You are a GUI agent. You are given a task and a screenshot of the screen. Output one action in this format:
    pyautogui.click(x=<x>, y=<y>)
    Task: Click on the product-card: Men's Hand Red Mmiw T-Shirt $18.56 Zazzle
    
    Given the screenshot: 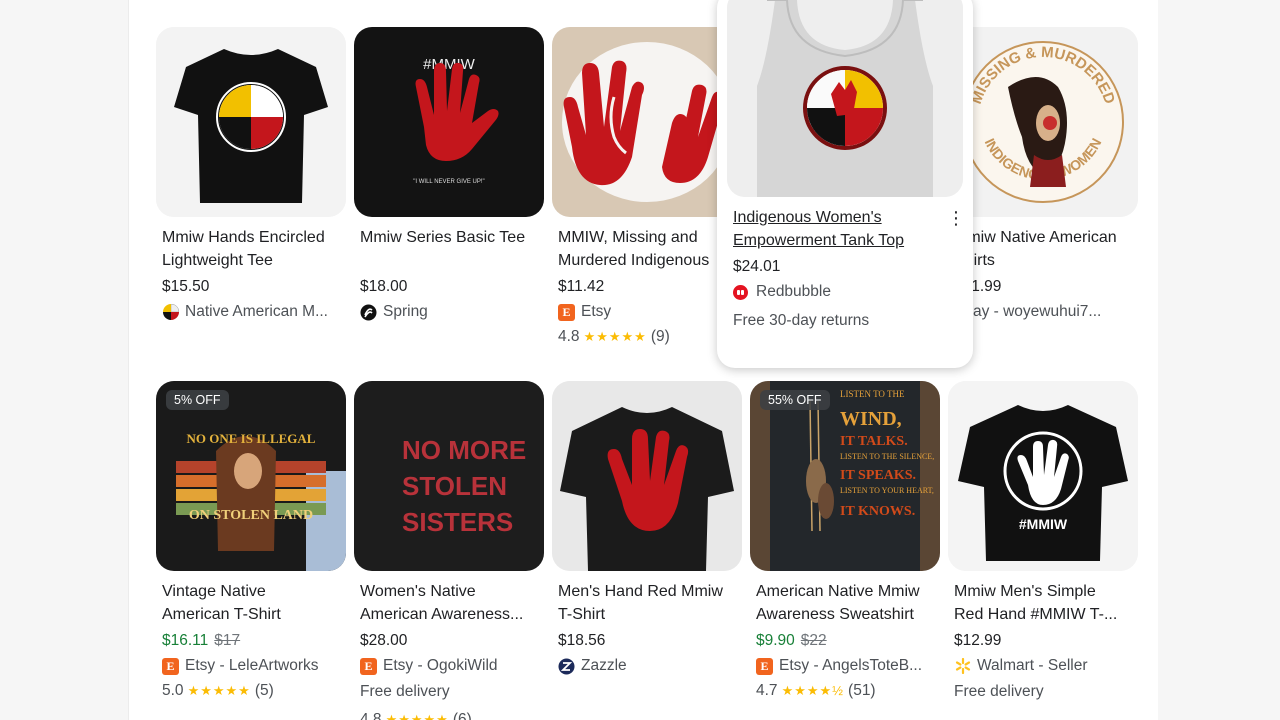 What is the action you would take?
    pyautogui.click(x=647, y=529)
    